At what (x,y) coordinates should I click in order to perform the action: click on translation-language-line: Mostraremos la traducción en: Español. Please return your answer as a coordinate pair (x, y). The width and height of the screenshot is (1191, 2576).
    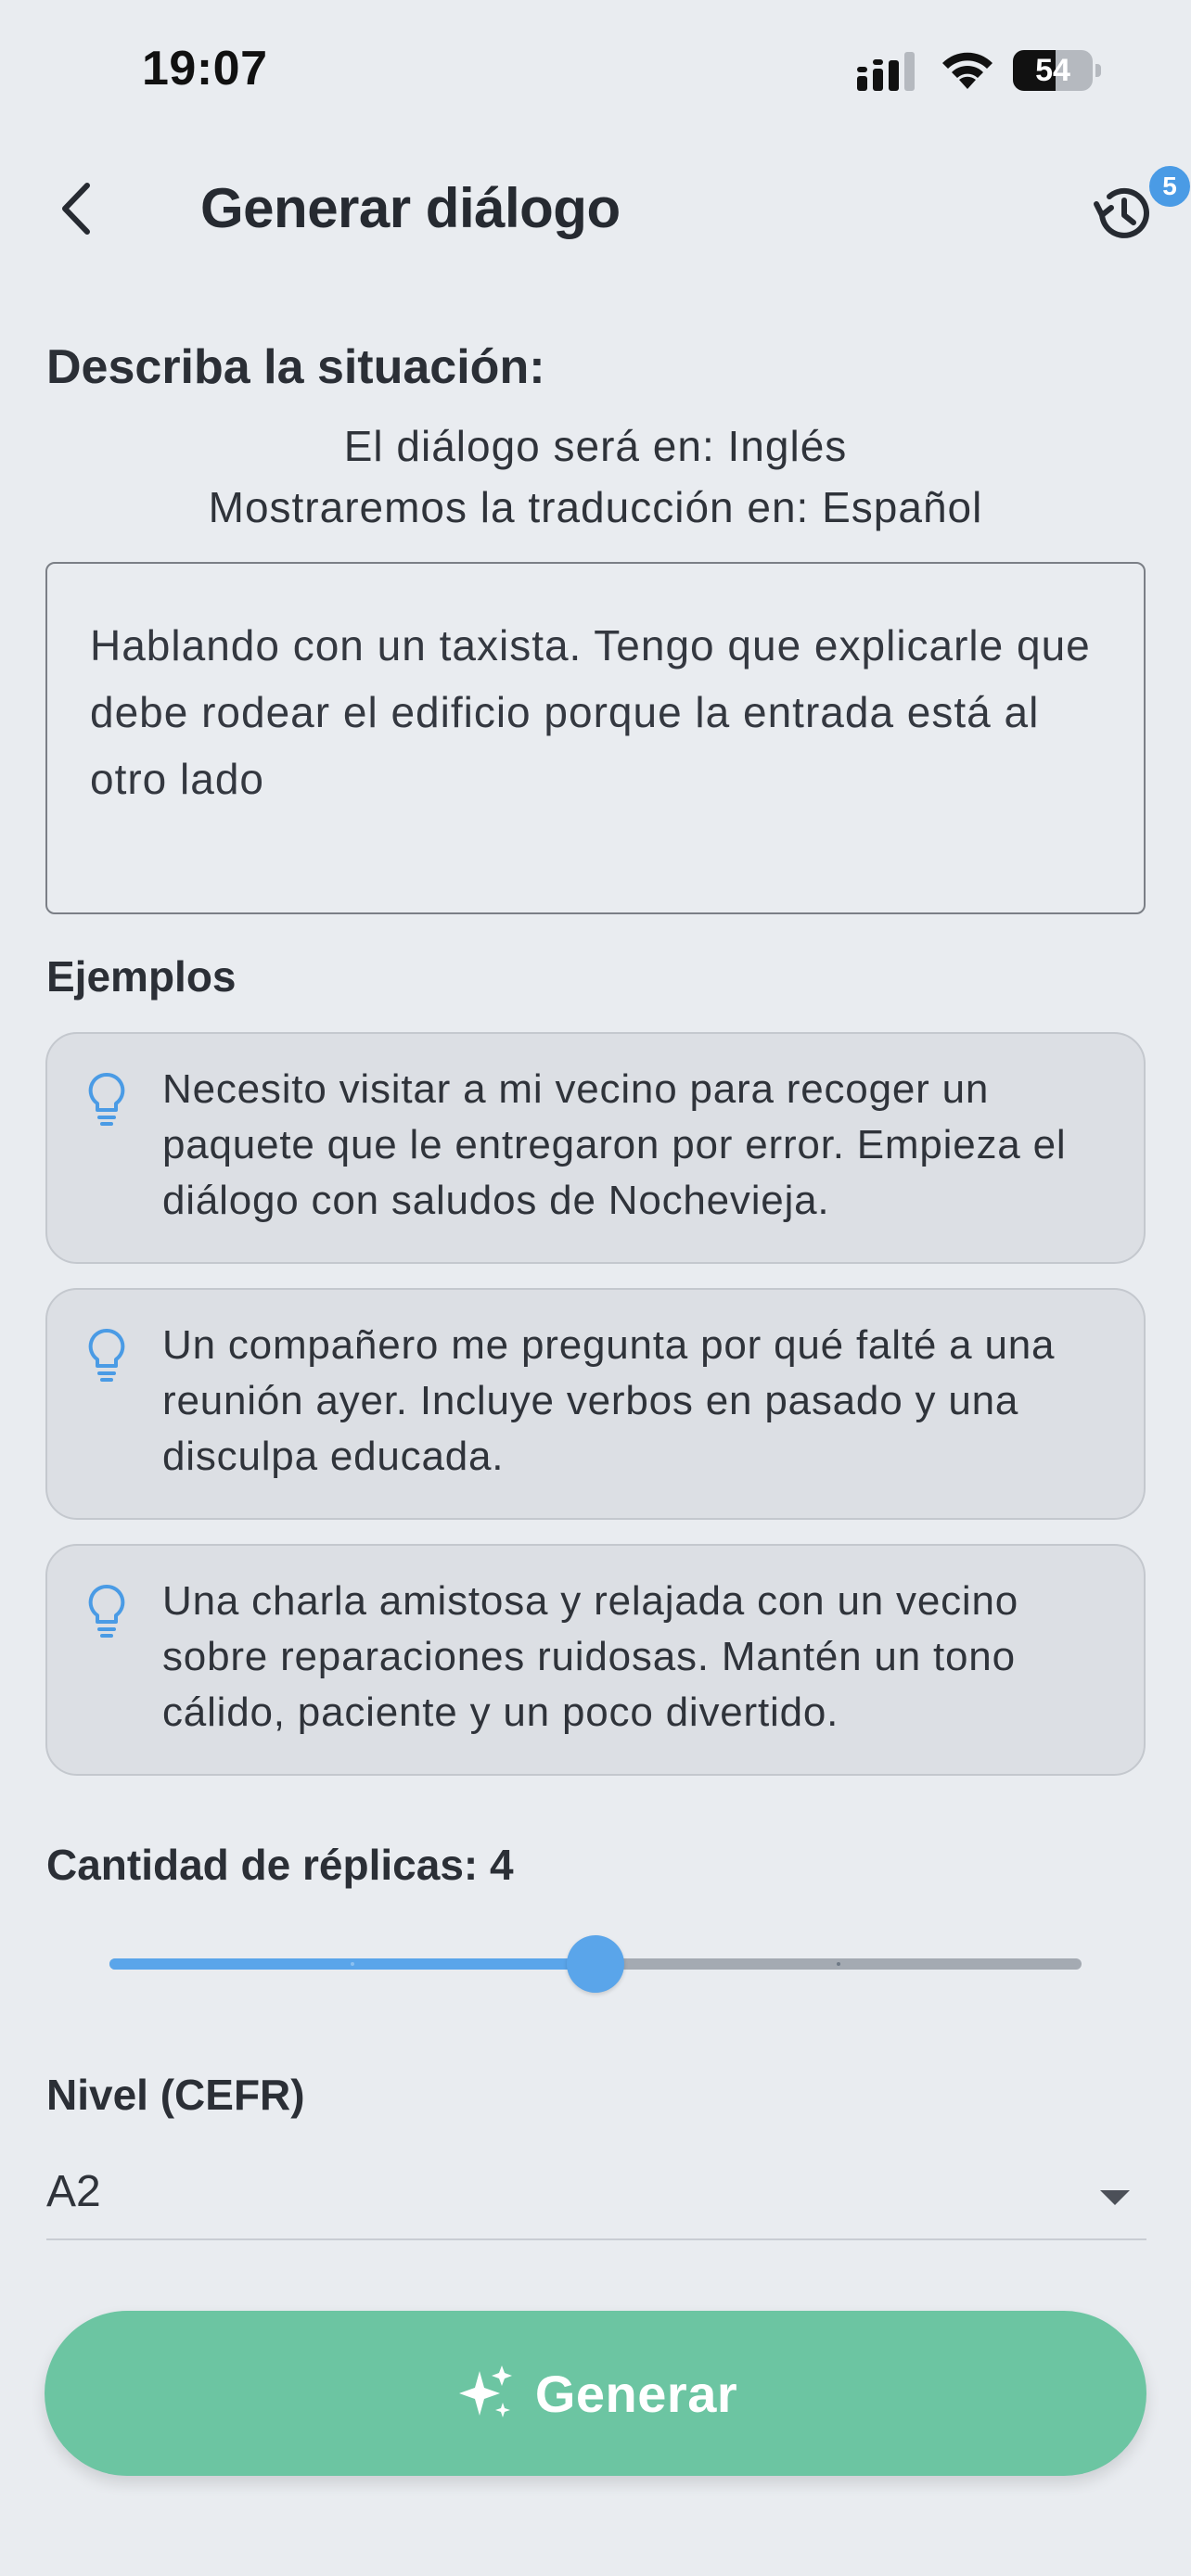
    Looking at the image, I should click on (595, 507).